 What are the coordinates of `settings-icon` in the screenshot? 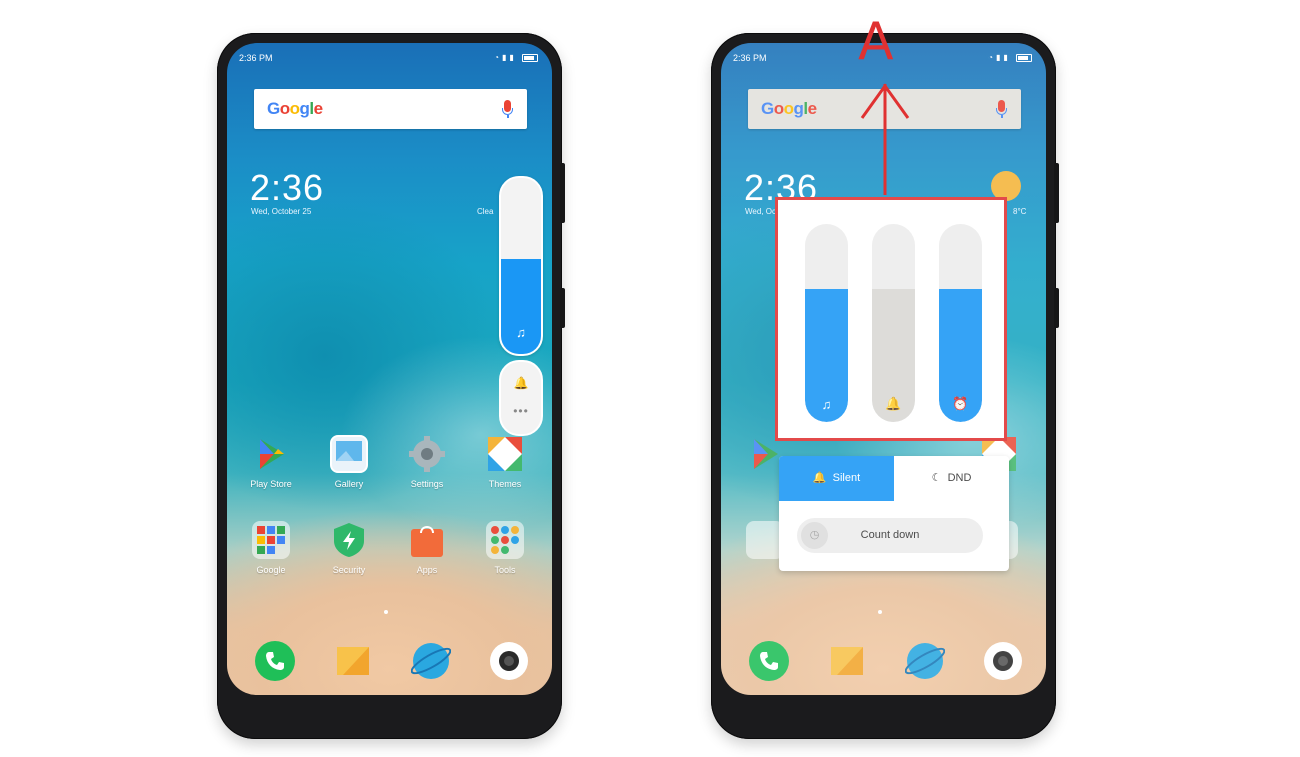 It's located at (427, 454).